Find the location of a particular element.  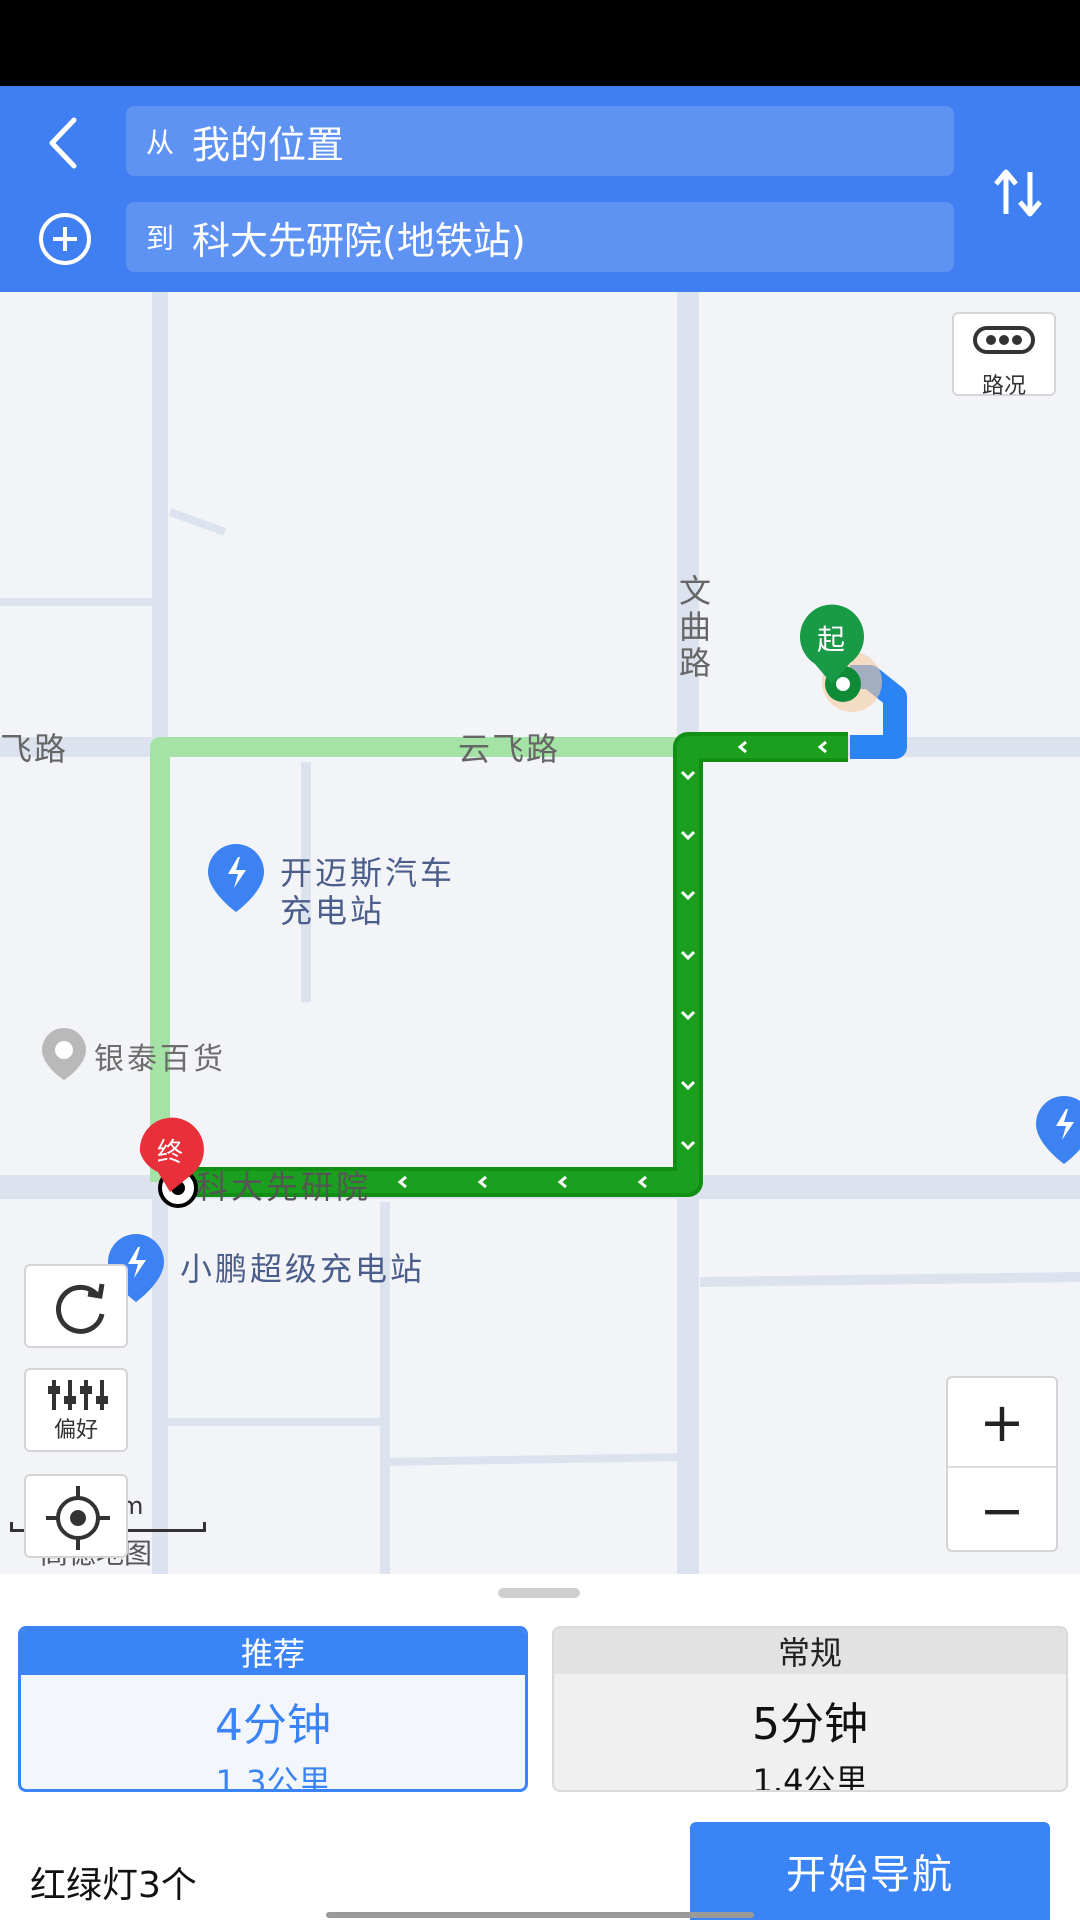

status-bar is located at coordinates (540, 43).